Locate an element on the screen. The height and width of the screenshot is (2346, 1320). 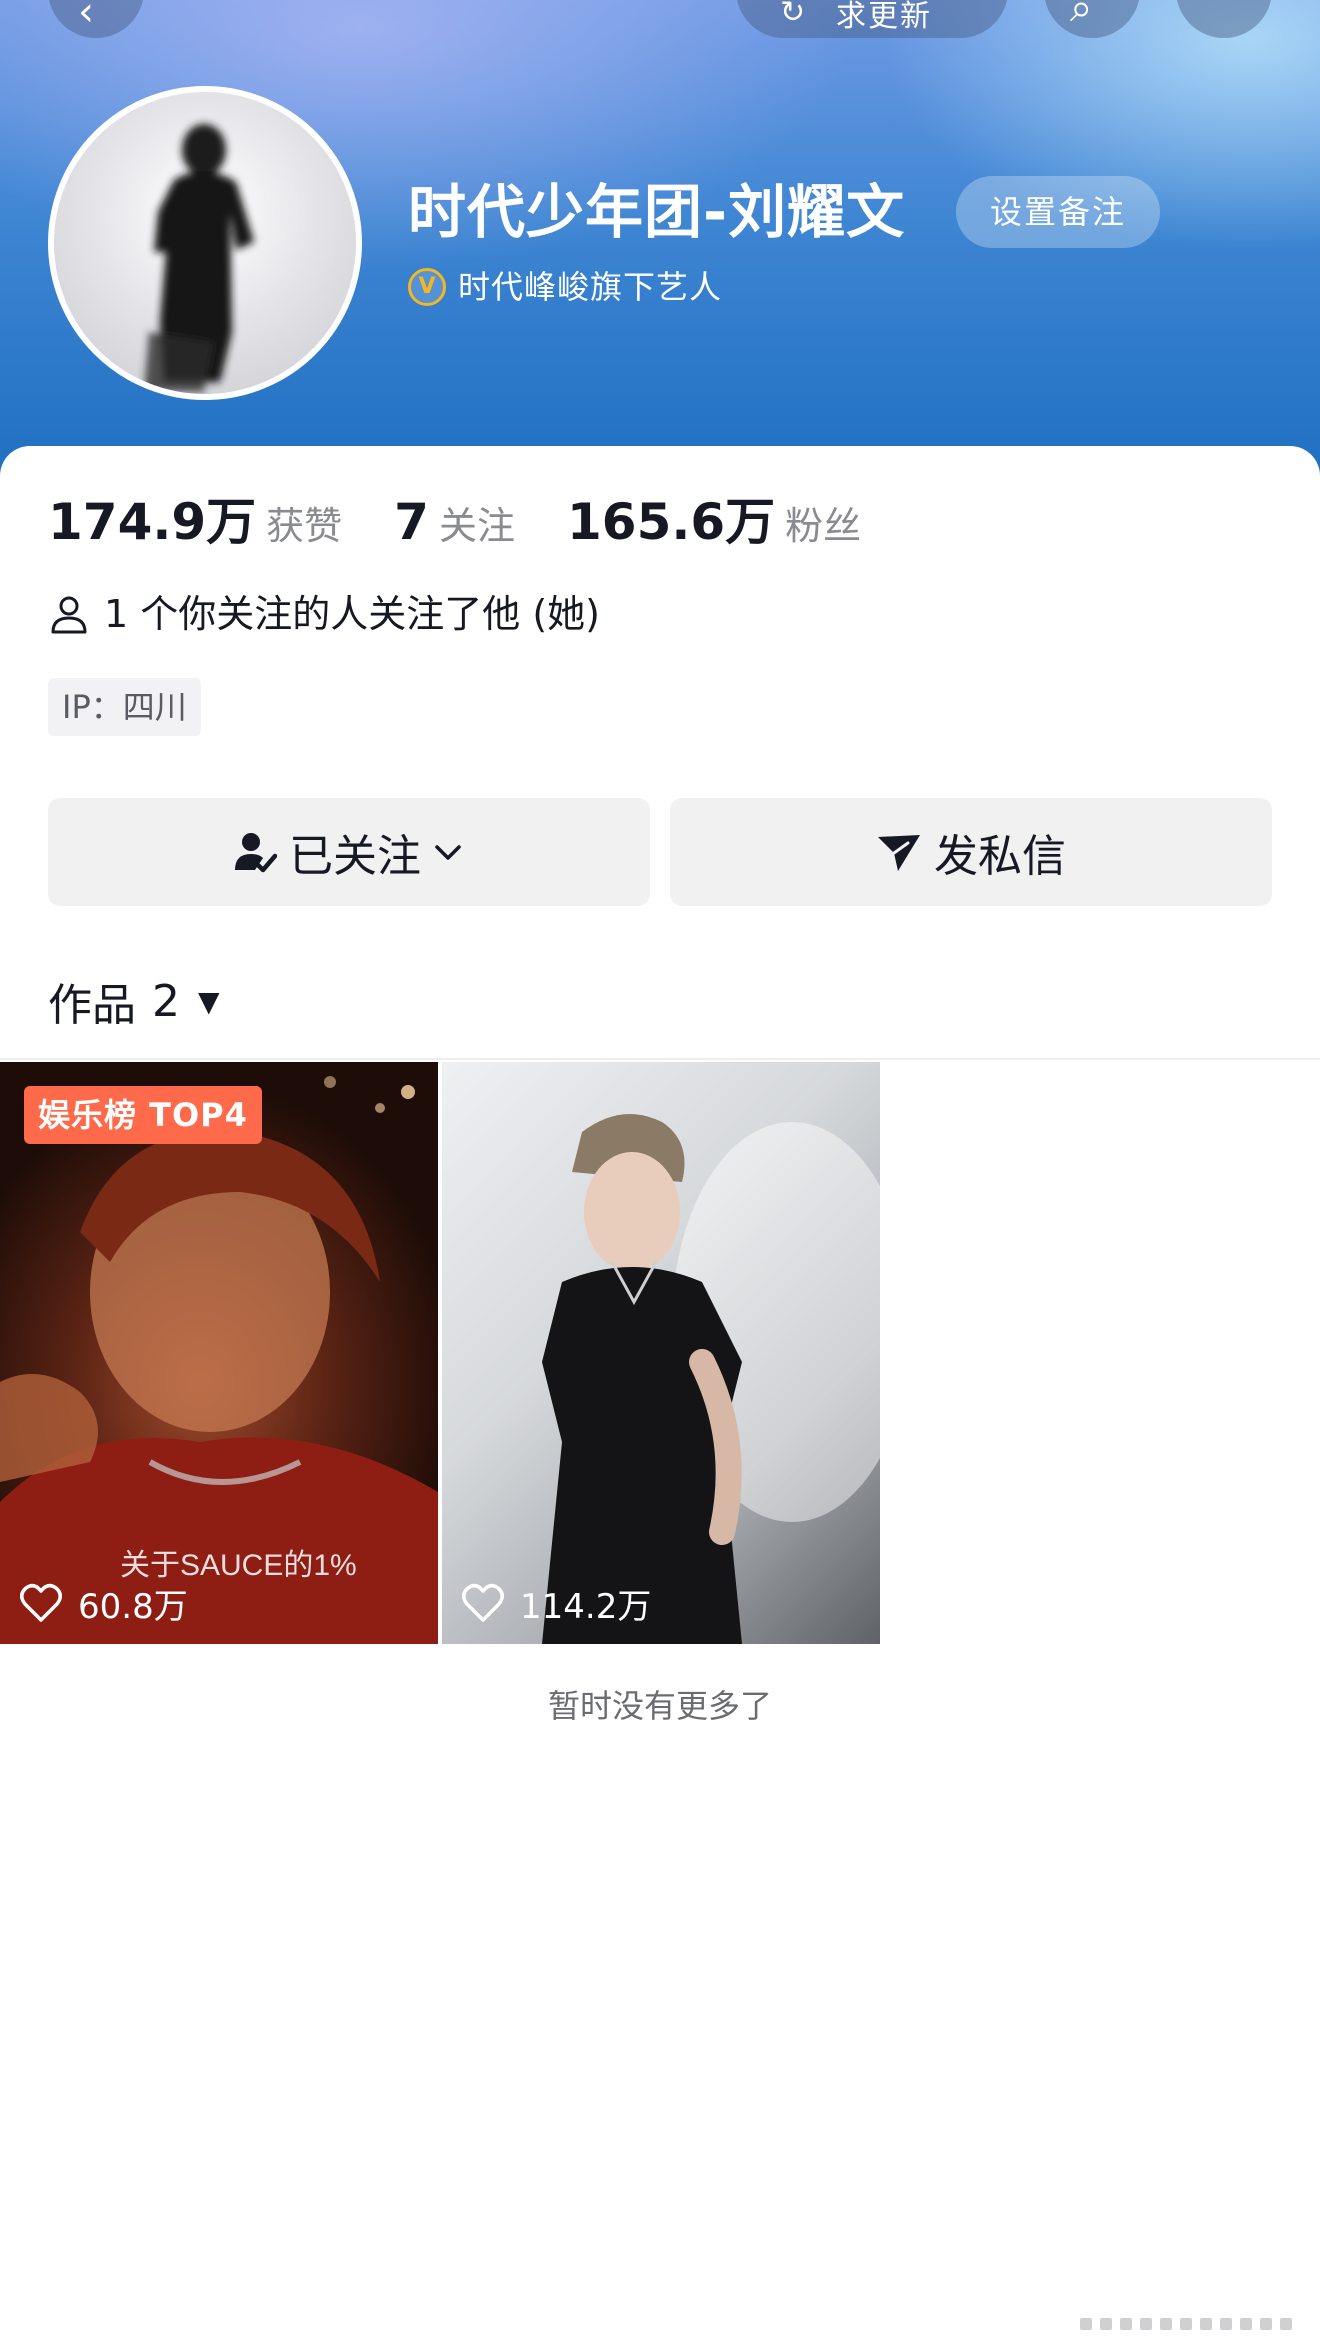
video-likes: 60.8万 is located at coordinates (104, 1603).